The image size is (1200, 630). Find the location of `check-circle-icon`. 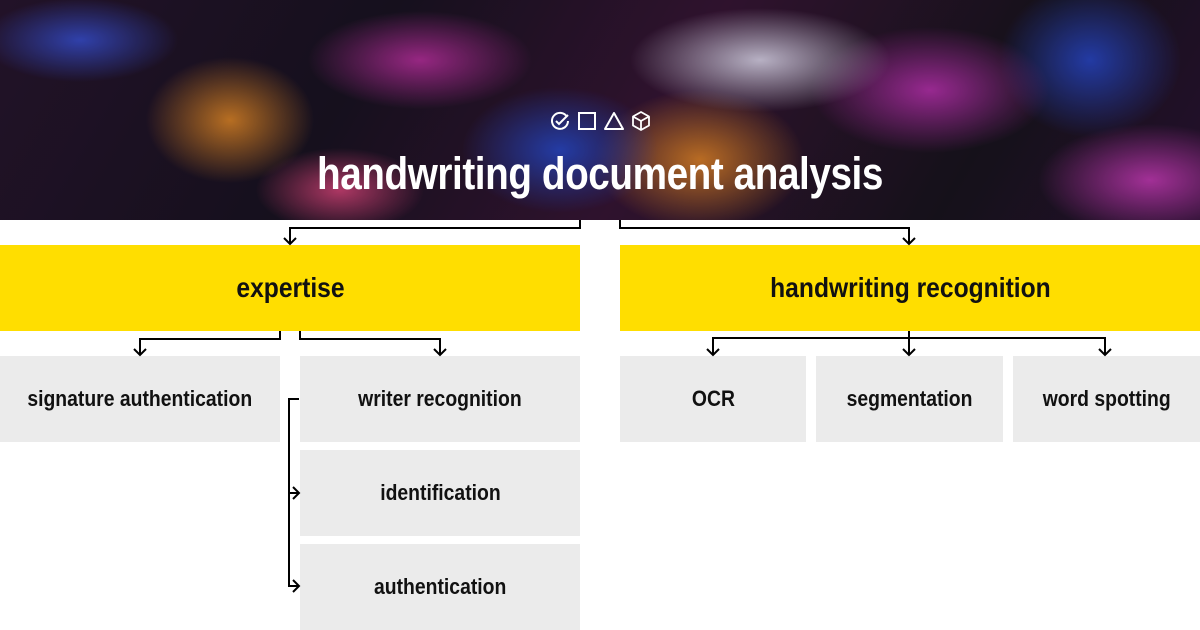

check-circle-icon is located at coordinates (560, 121).